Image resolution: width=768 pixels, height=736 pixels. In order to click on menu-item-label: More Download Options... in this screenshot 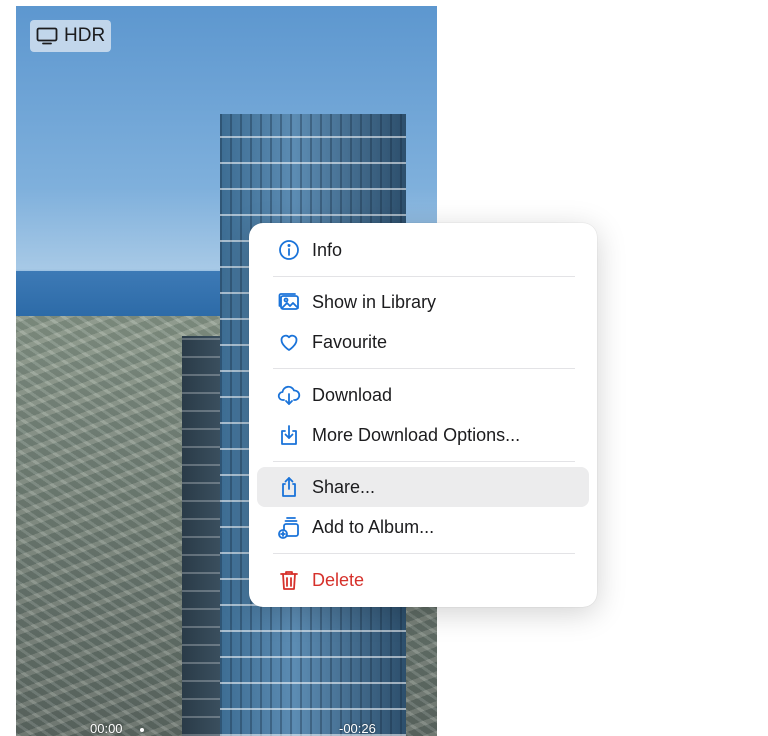, I will do `click(416, 434)`.